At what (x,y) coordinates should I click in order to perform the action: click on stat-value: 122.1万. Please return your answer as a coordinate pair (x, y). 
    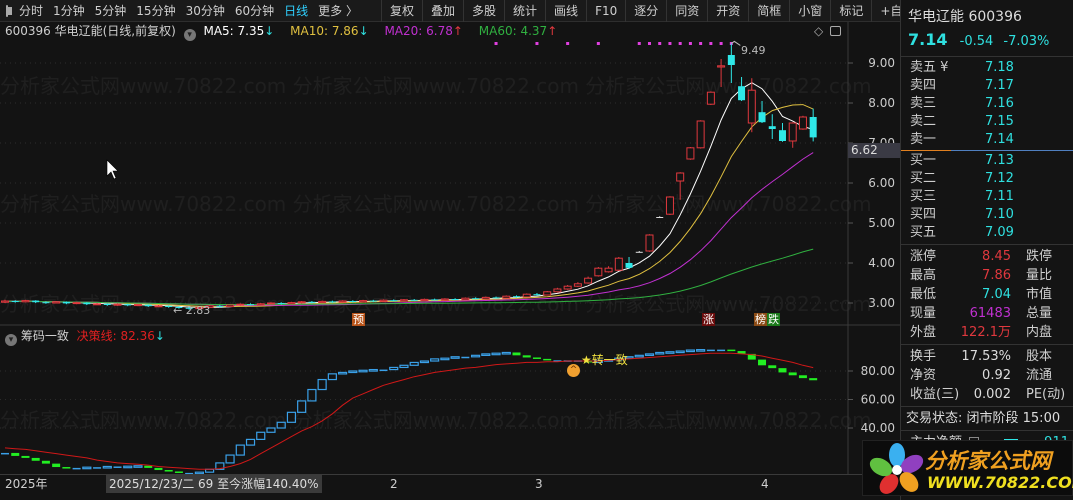
    Looking at the image, I should click on (985, 332).